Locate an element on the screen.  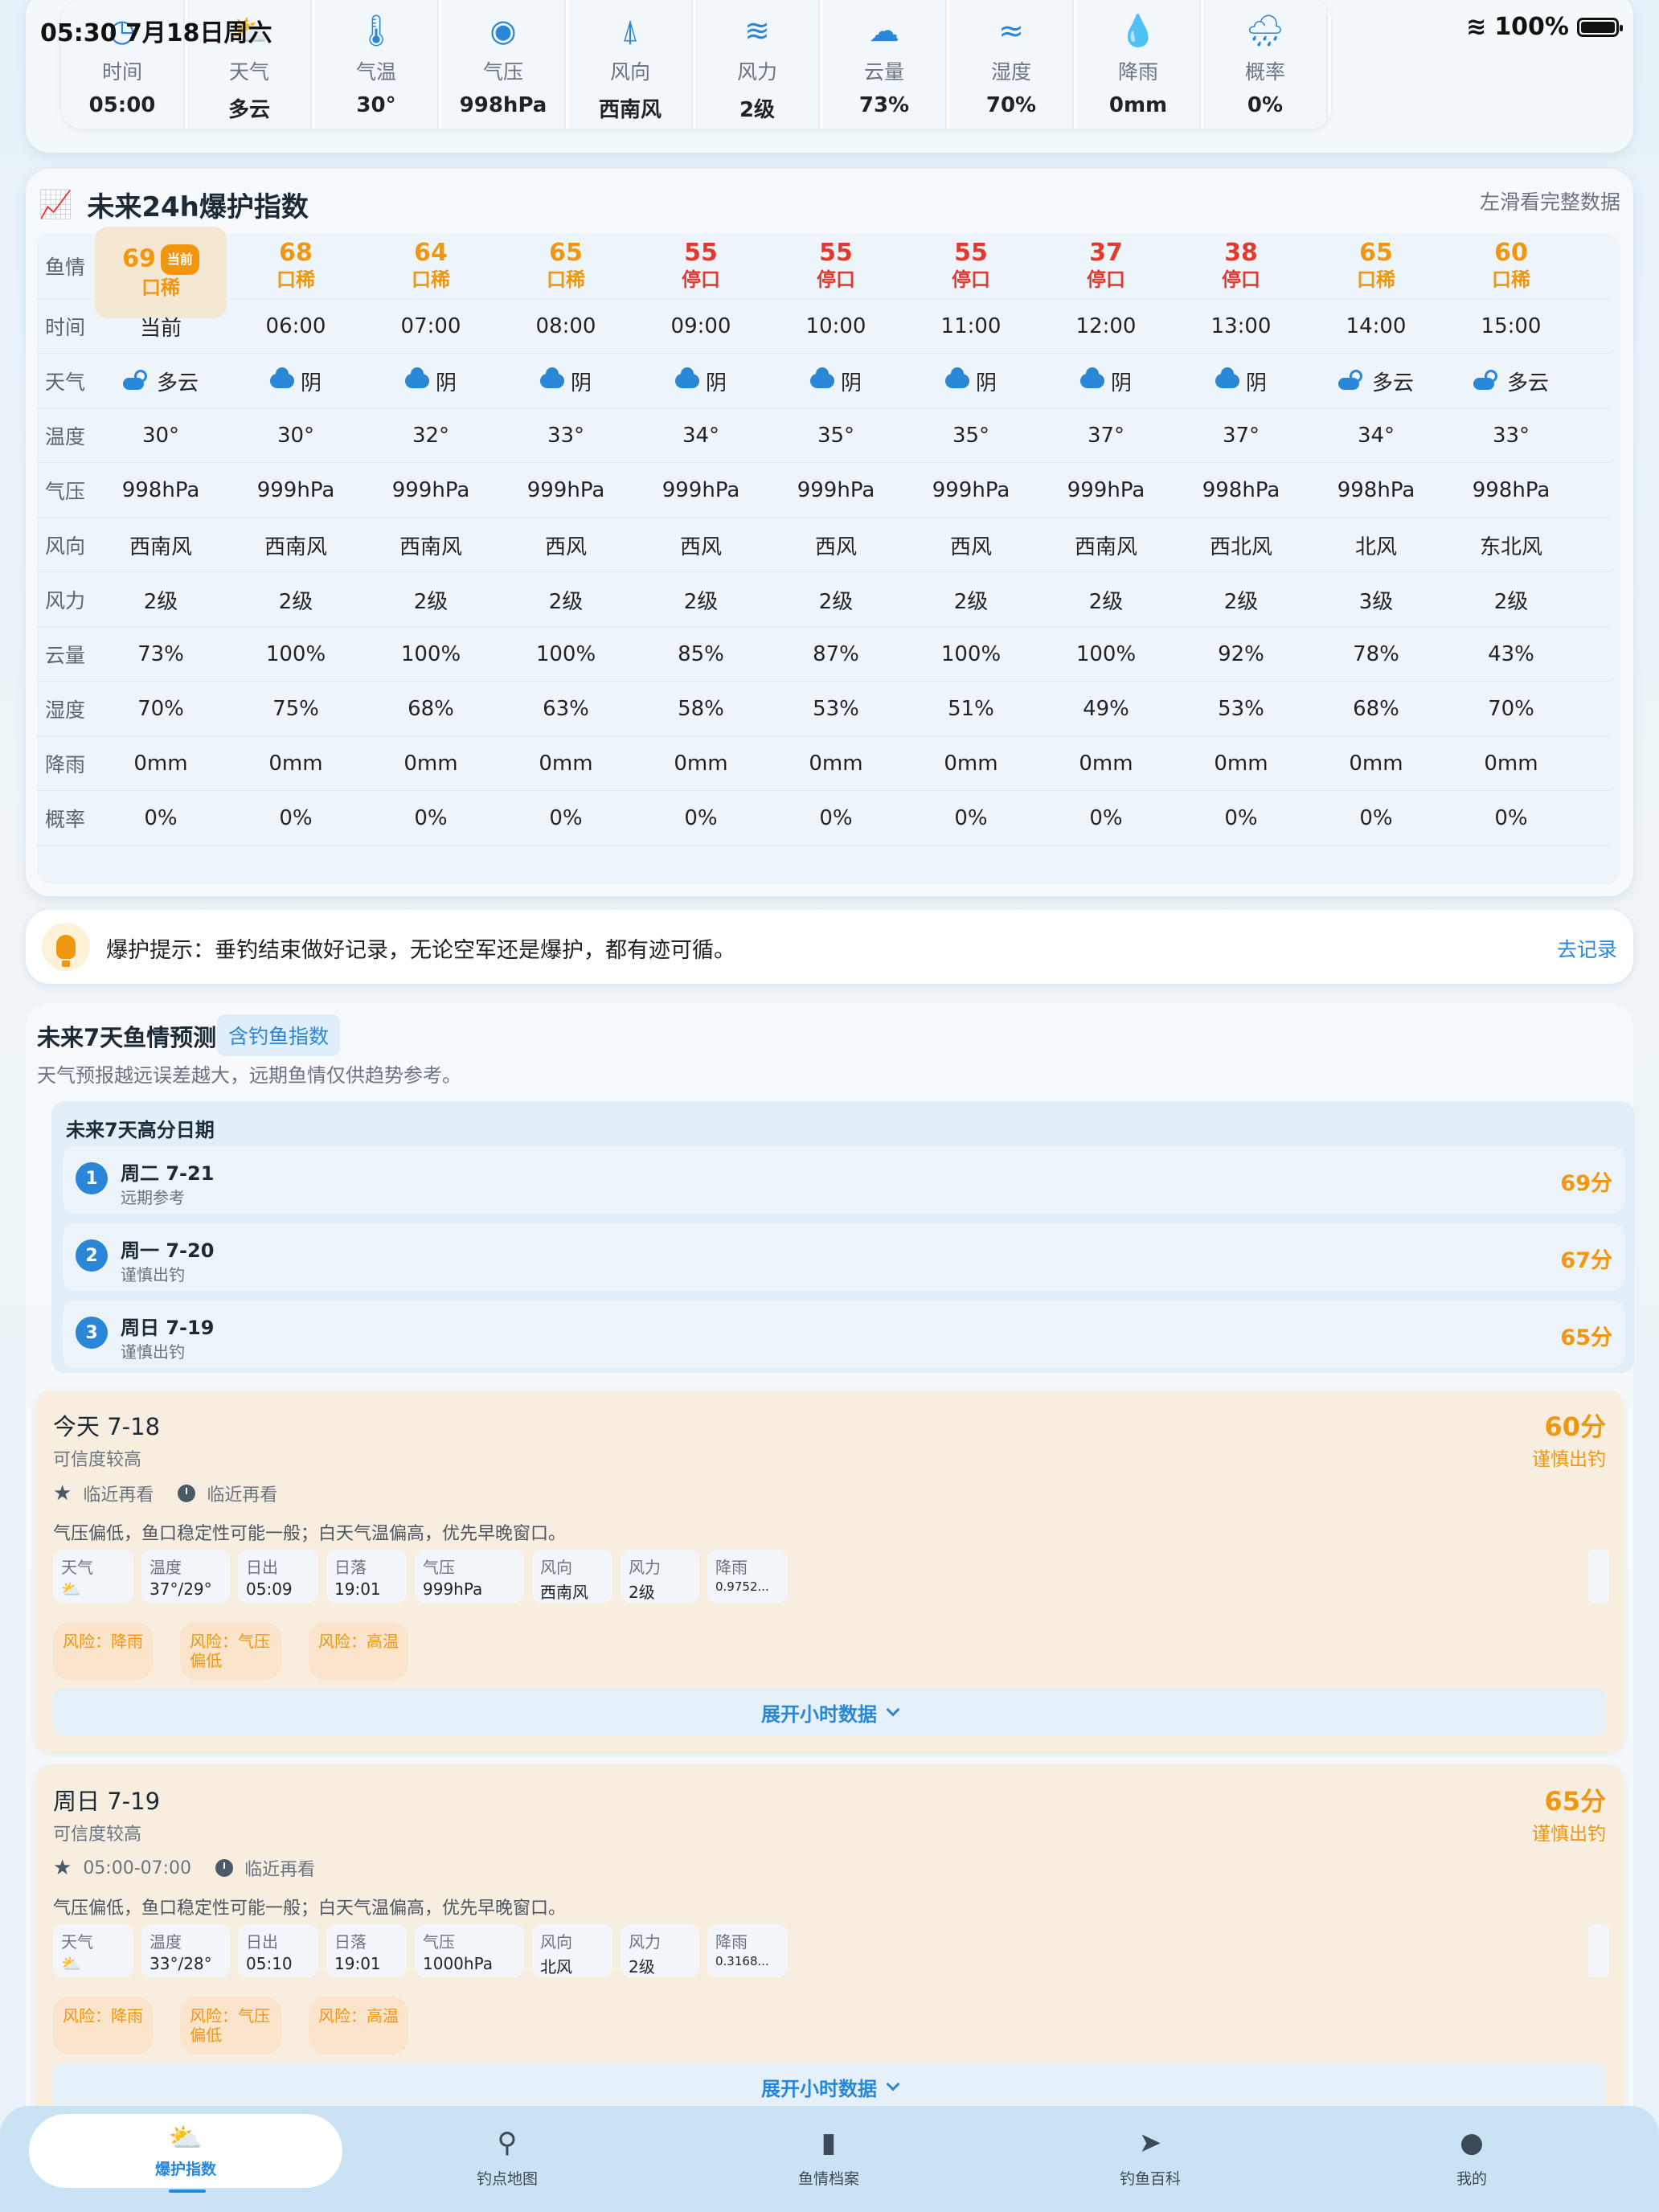
current-value: 73% is located at coordinates (884, 105).